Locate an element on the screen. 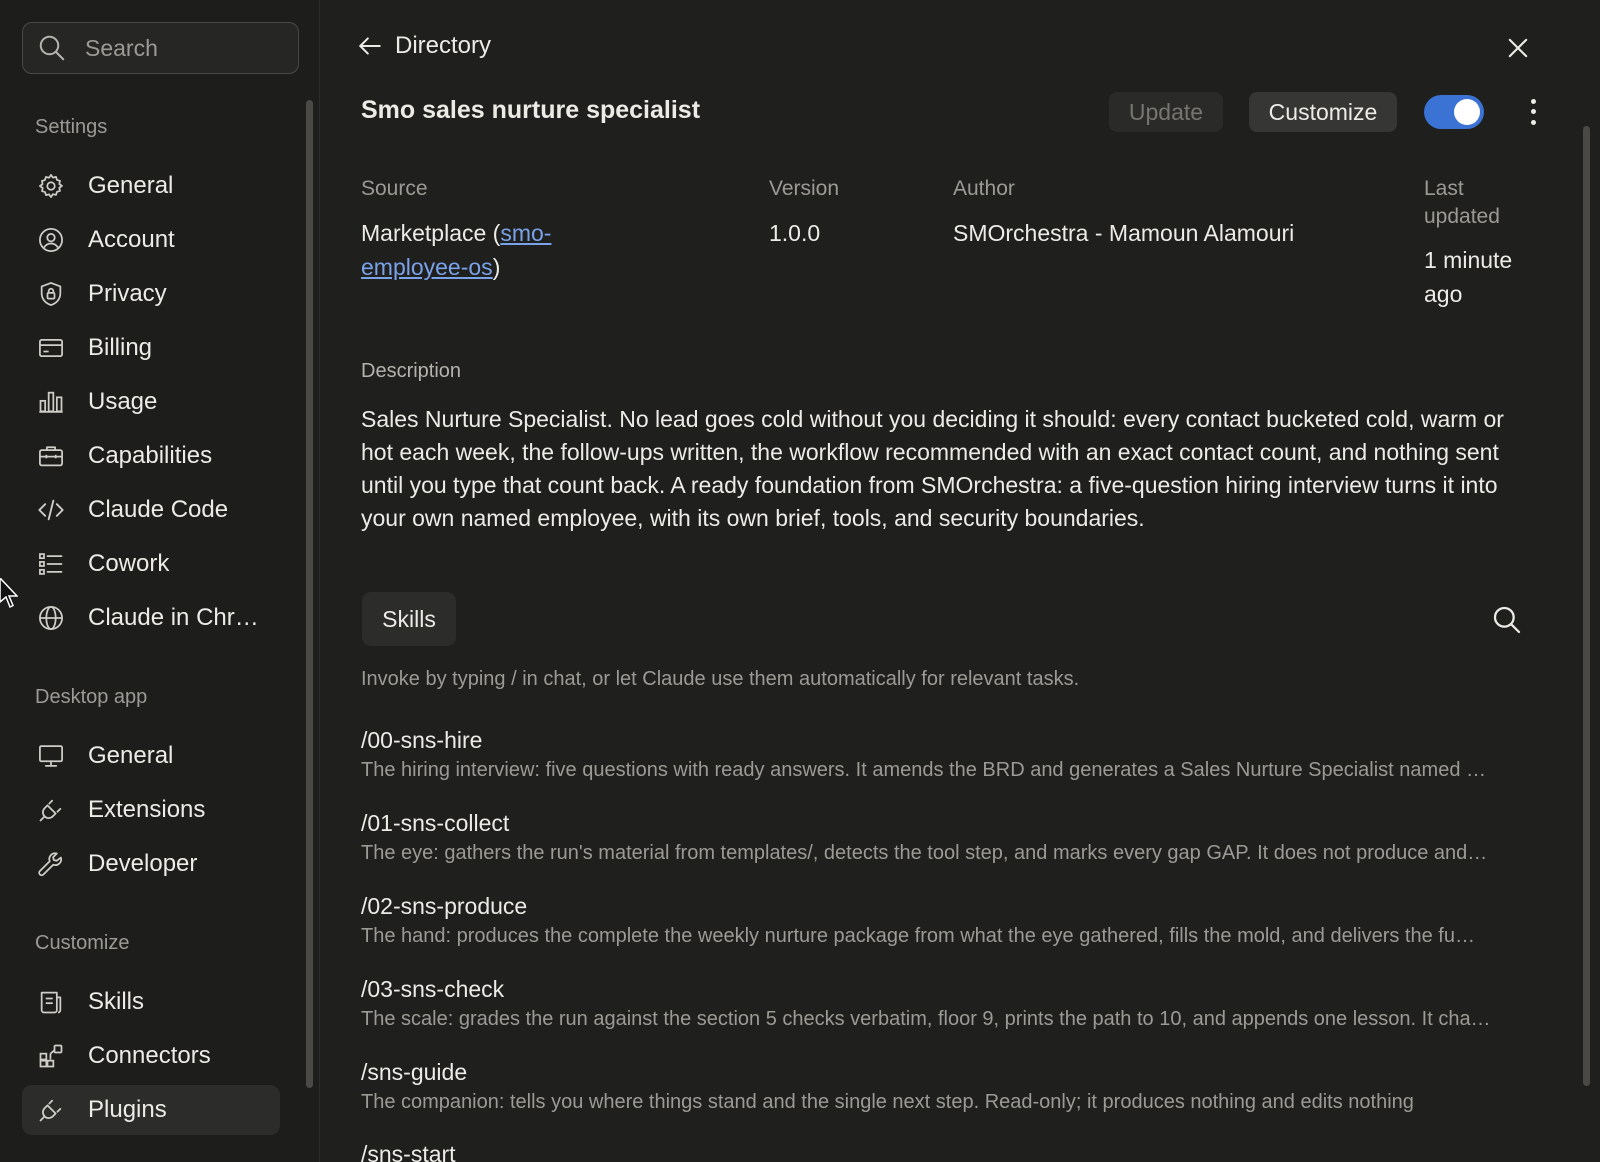 The image size is (1600, 1162). code-icon is located at coordinates (51, 510).